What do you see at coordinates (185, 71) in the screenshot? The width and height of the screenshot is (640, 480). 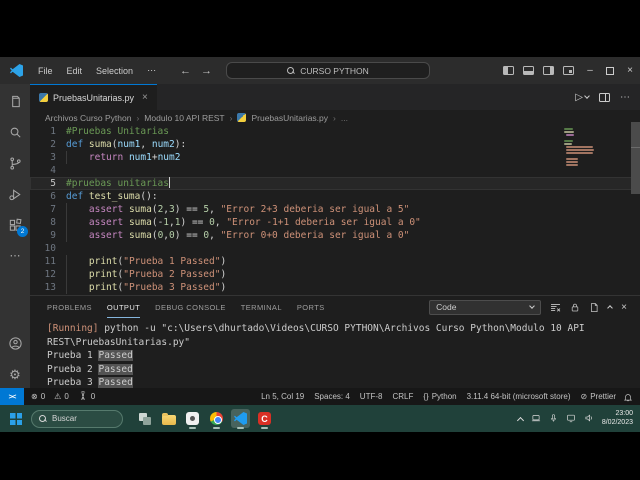 I see `back-button: ←` at bounding box center [185, 71].